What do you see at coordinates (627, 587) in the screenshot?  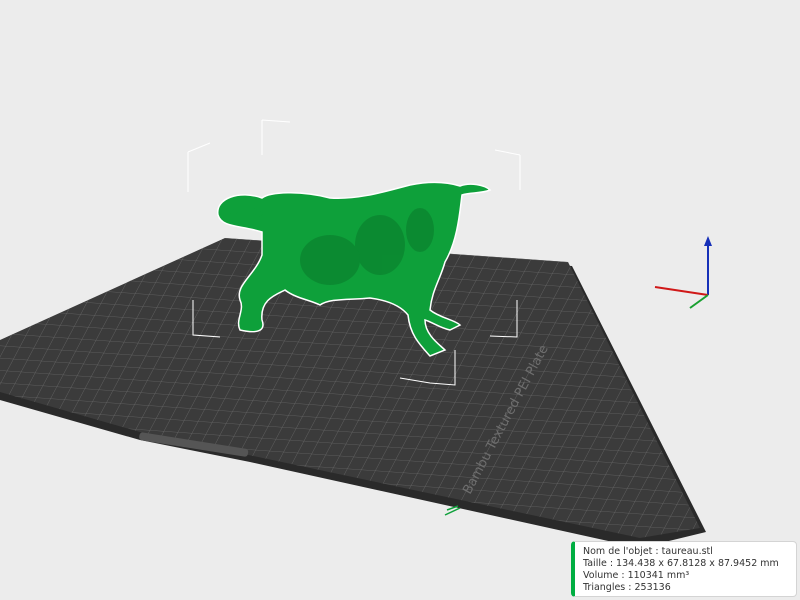 I see `object-triangles: Triangles : 253136` at bounding box center [627, 587].